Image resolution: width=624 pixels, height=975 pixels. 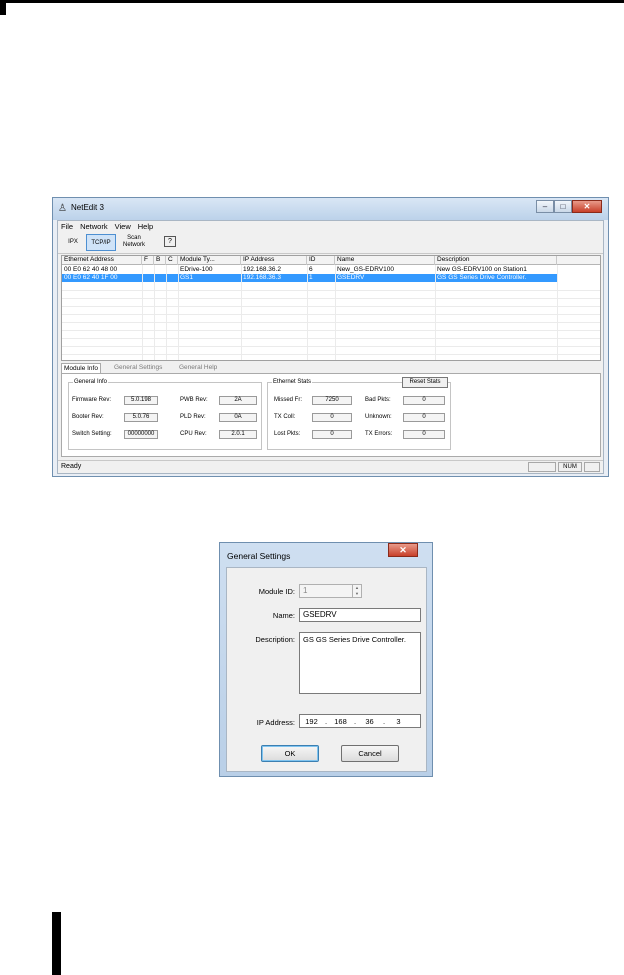 I want to click on window-title: NetEdit 3, so click(x=87, y=207).